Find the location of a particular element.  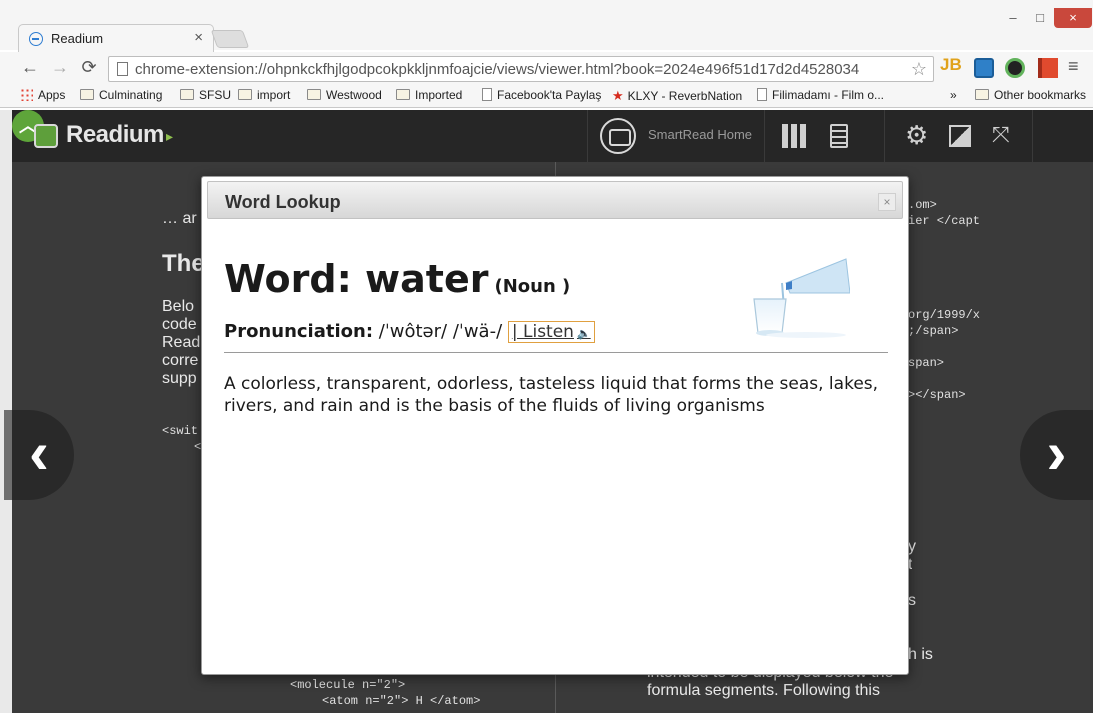

bookmark-other: Other bookmarks is located at coordinates (1030, 95).